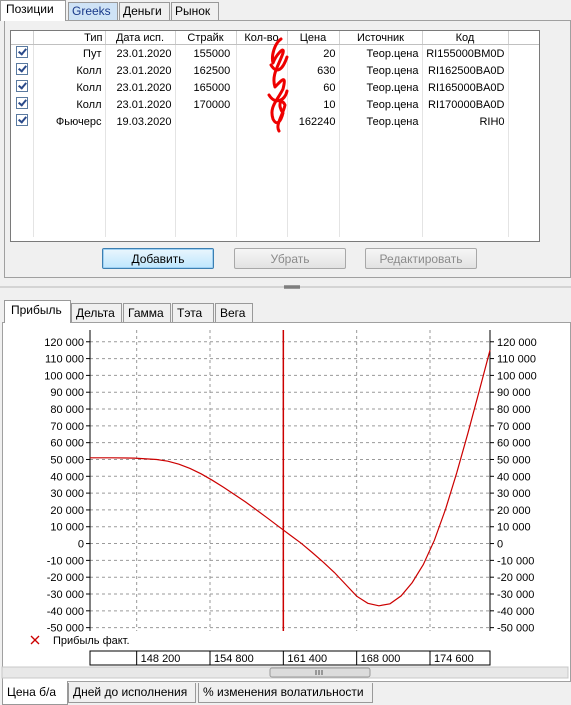 The image size is (571, 705). I want to click on add-button: Добавить, so click(158, 258).